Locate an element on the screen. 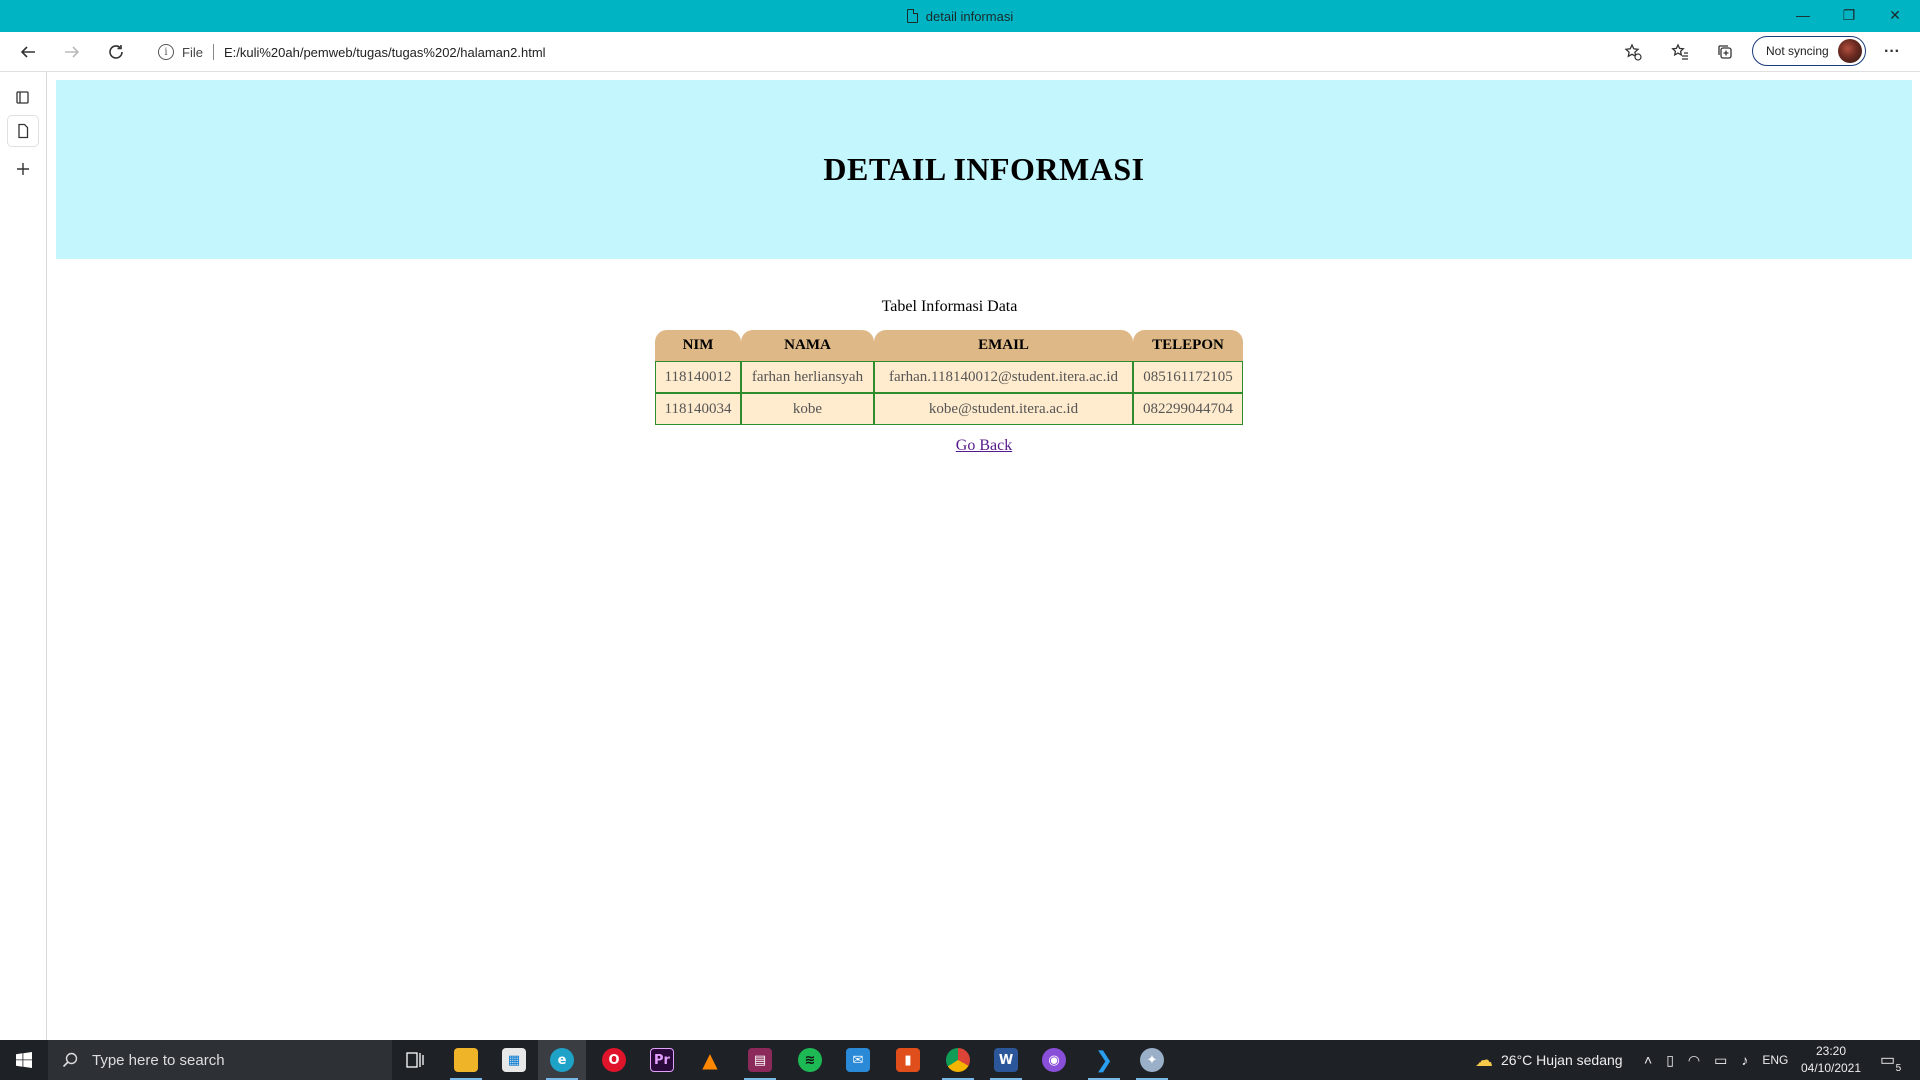 The width and height of the screenshot is (1920, 1080). taskbar-app-mail: ✉ is located at coordinates (858, 1060).